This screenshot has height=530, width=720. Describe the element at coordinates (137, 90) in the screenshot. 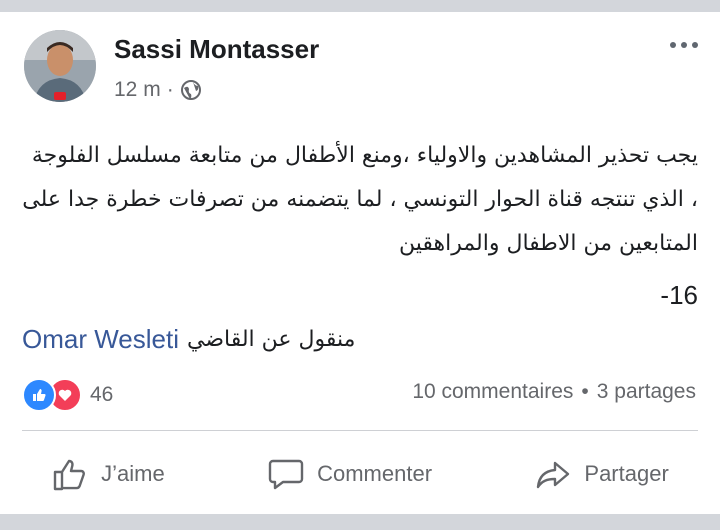

I see `post-time: 12 m` at that location.